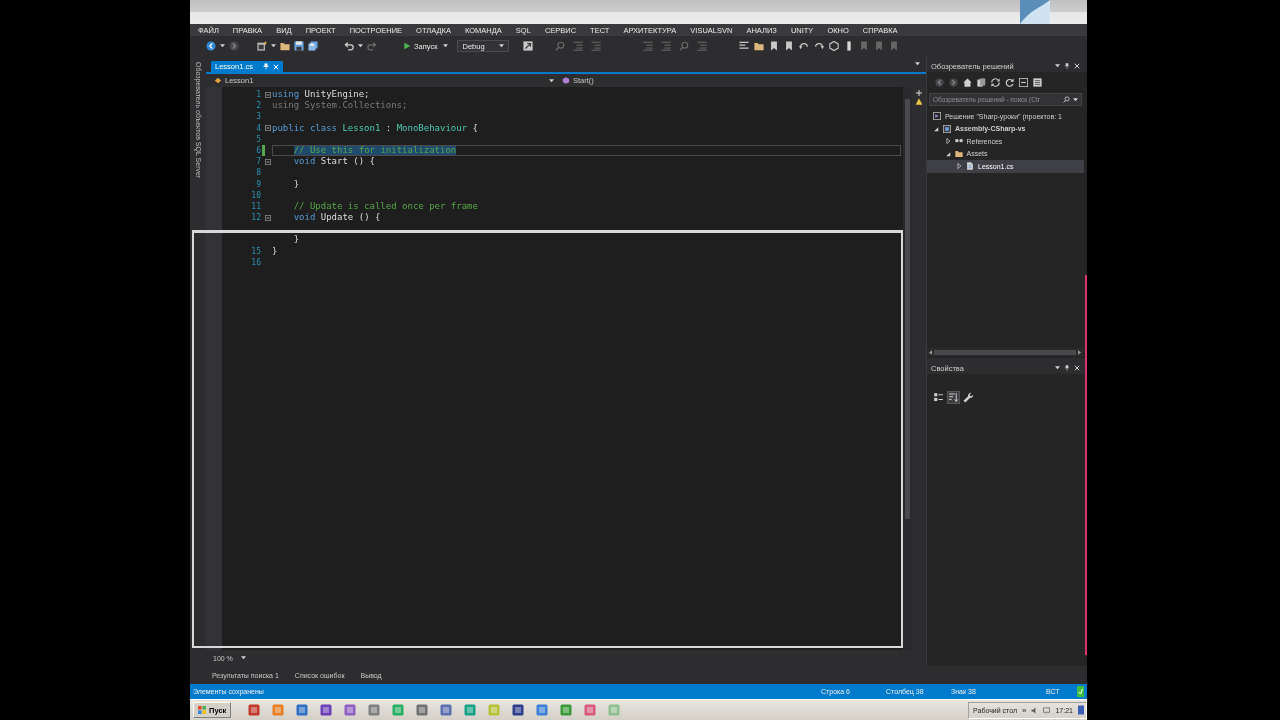 The width and height of the screenshot is (1280, 720). I want to click on line-number: 8, so click(258, 173).